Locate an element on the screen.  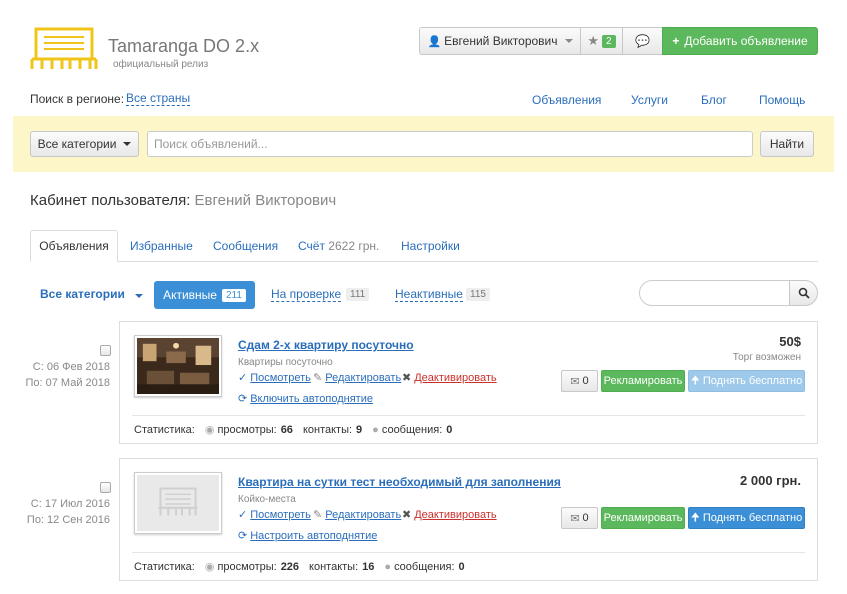
search-icon is located at coordinates (804, 293).